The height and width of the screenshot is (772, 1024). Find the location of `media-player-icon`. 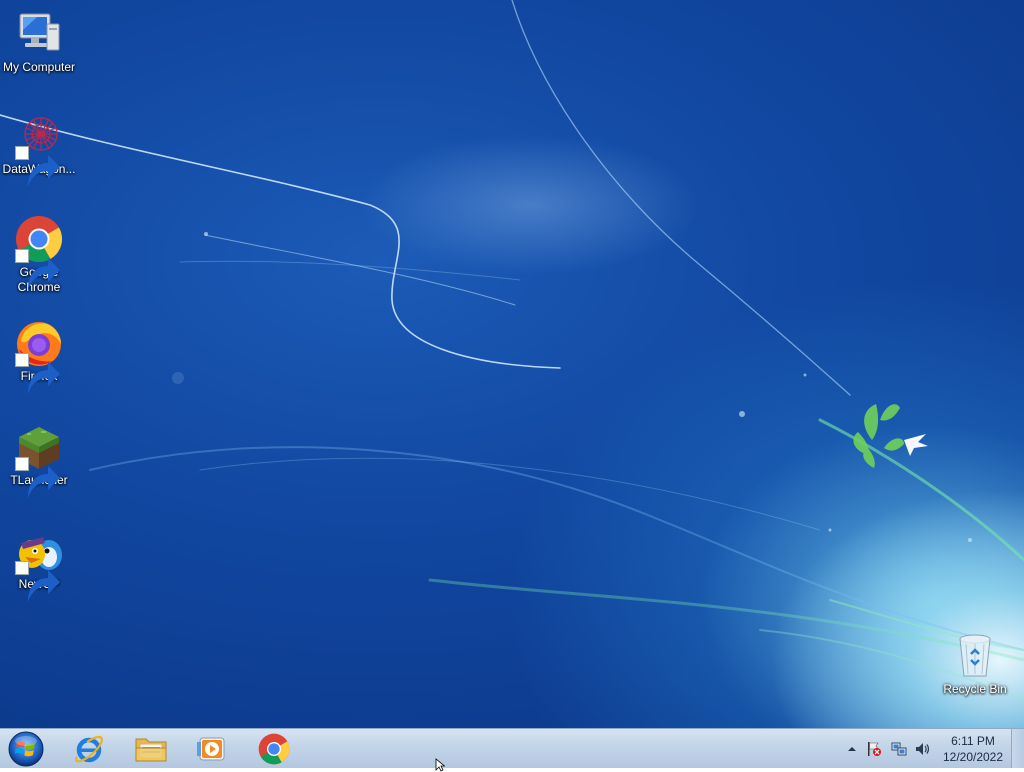

media-player-icon is located at coordinates (211, 749).